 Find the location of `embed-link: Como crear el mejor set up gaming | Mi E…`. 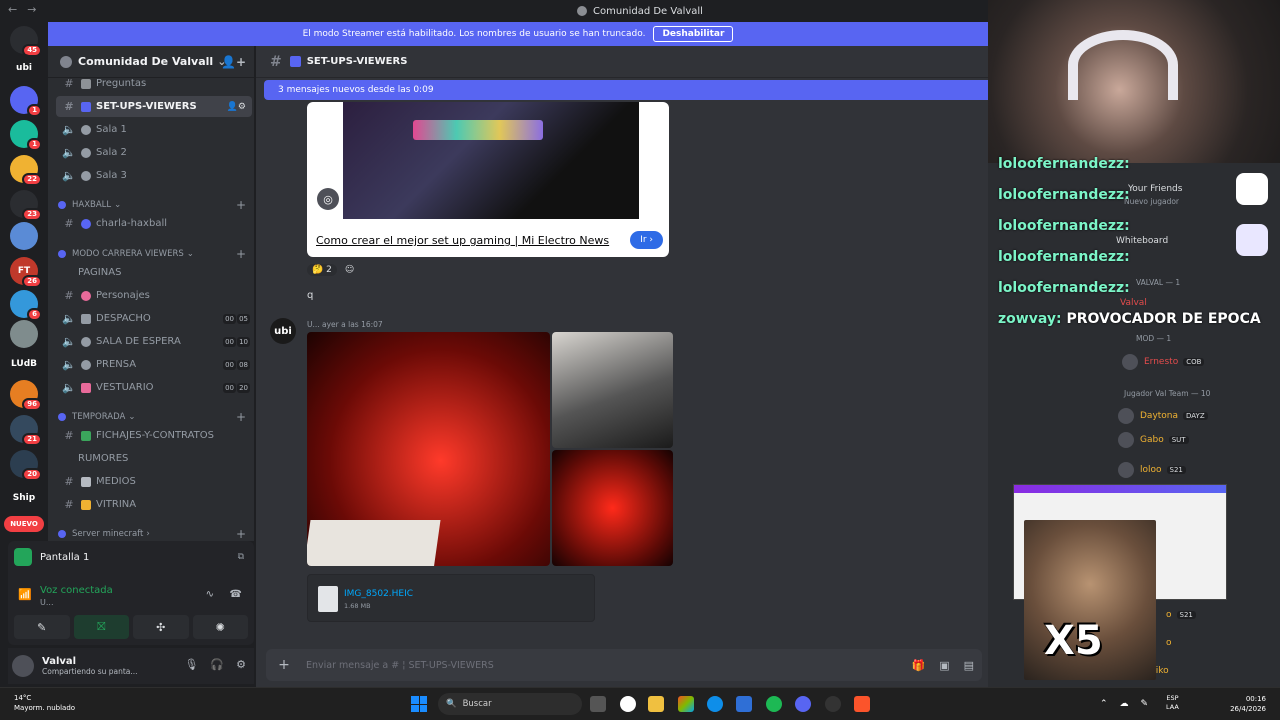

embed-link: Como crear el mejor set up gaming | Mi E… is located at coordinates (462, 240).